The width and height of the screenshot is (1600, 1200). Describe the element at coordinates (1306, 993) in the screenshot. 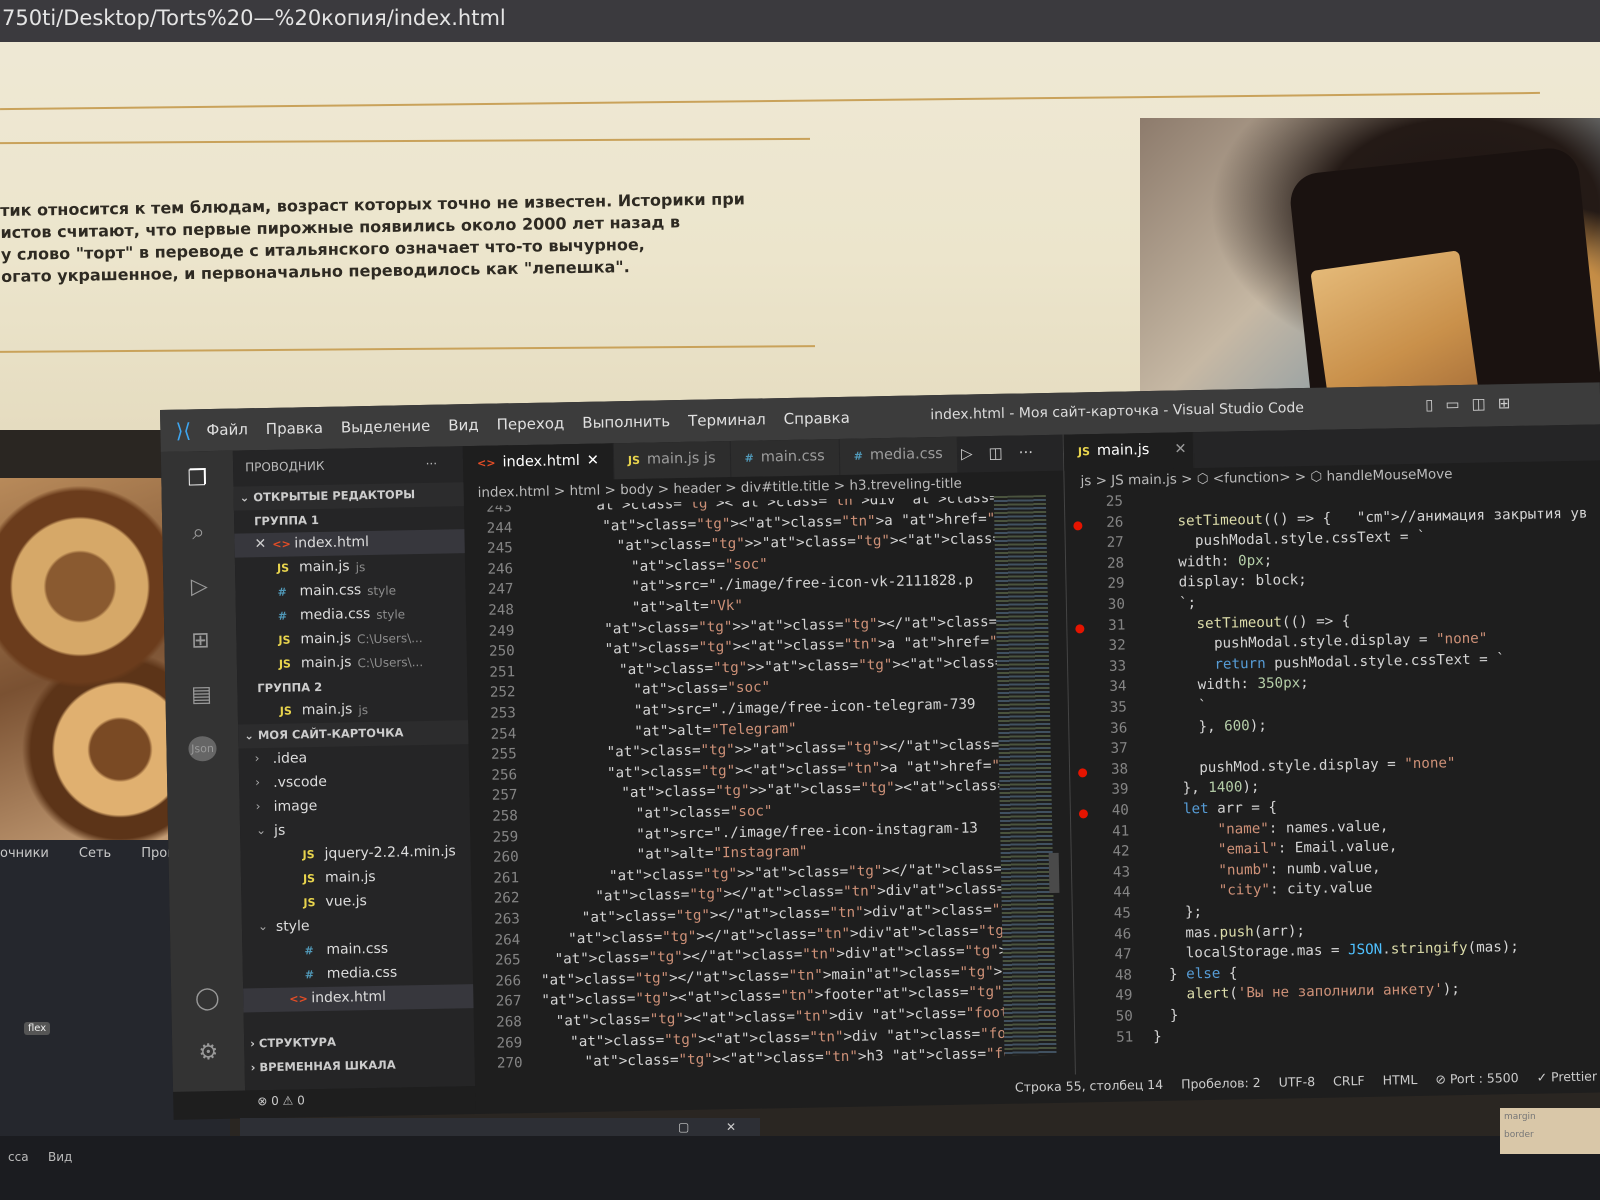

I see `code-line: alert('Вы не заполнили анкету');` at that location.